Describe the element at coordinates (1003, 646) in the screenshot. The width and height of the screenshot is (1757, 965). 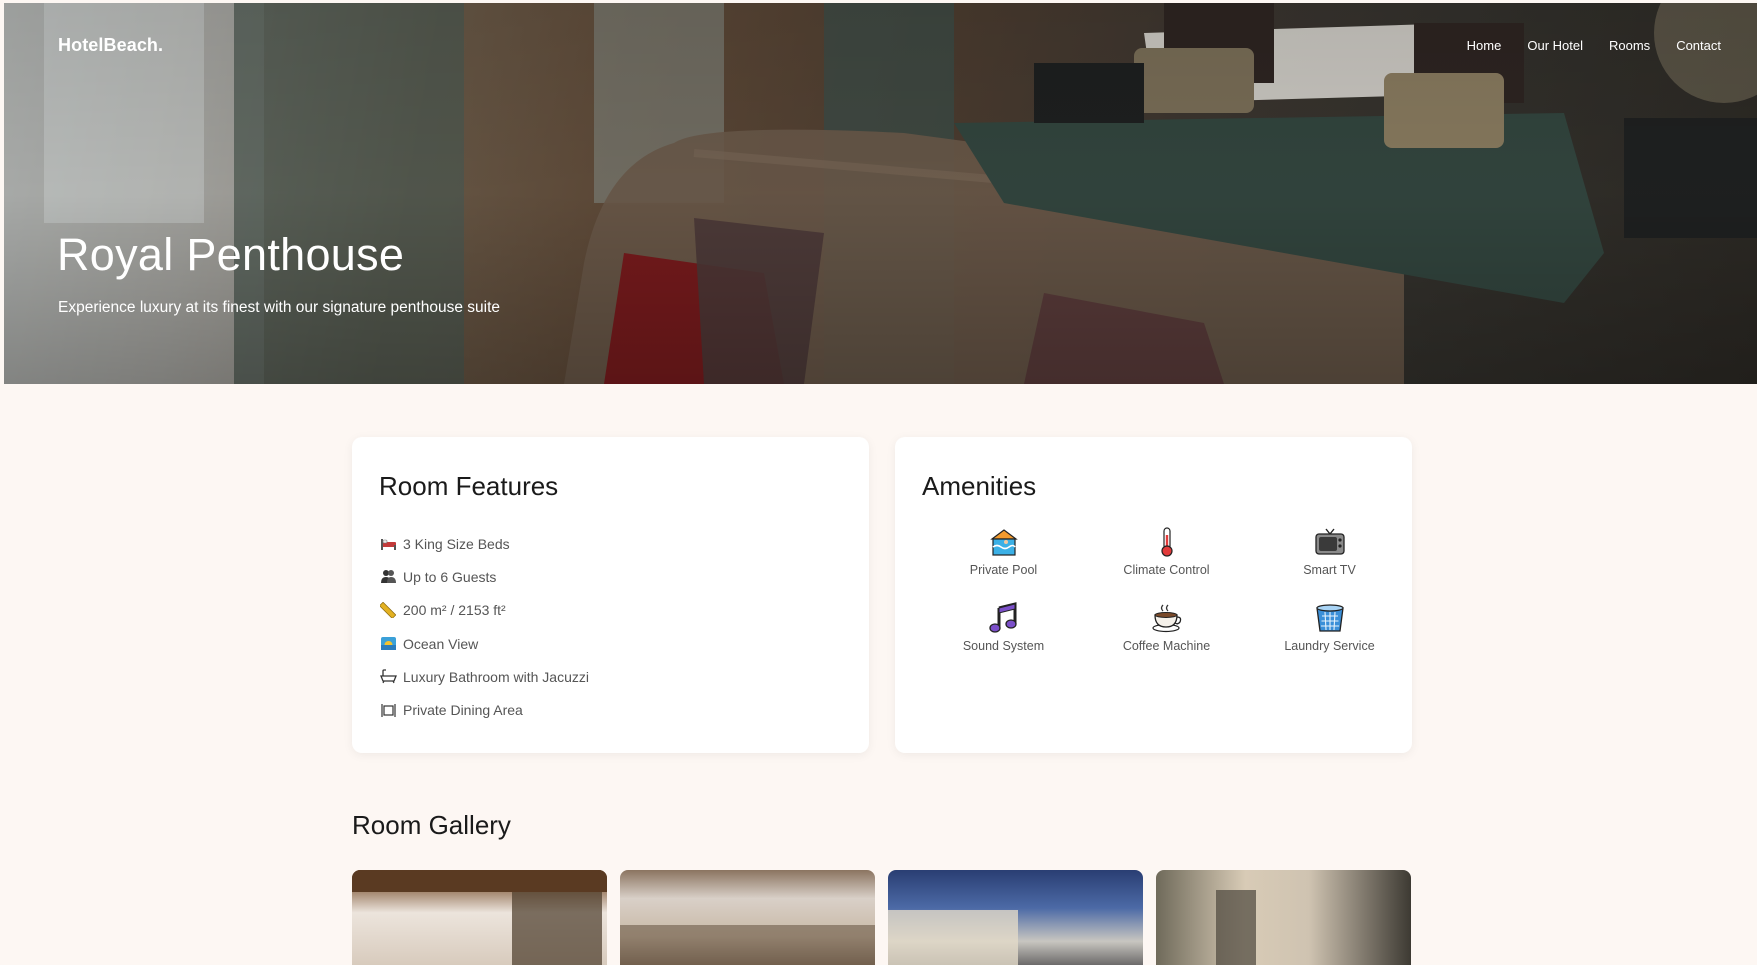
I see `amenity-label: Sound System` at that location.